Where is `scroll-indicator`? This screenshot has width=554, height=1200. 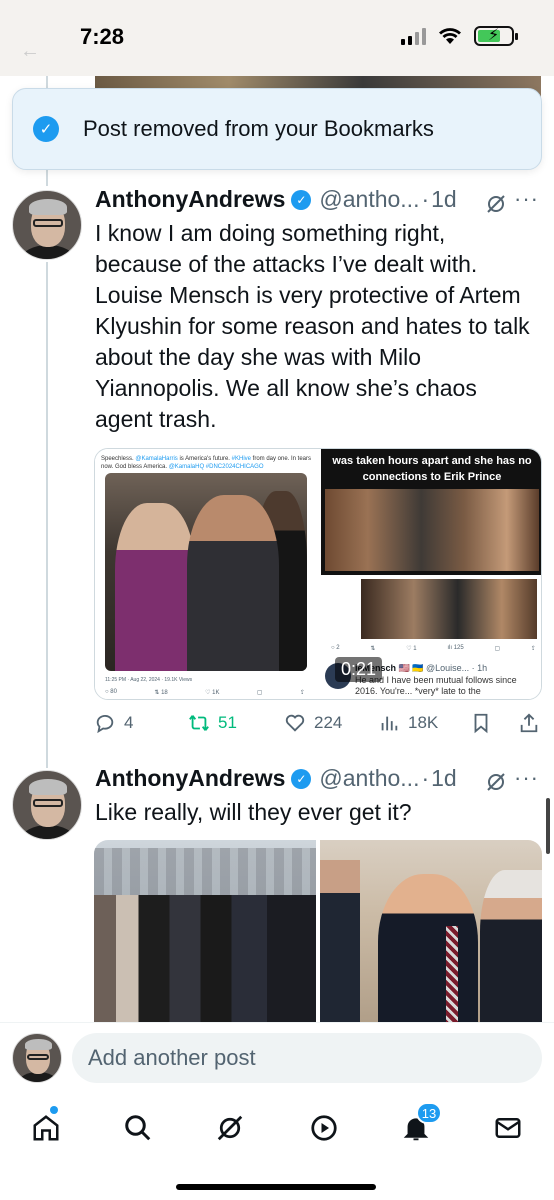 scroll-indicator is located at coordinates (548, 826).